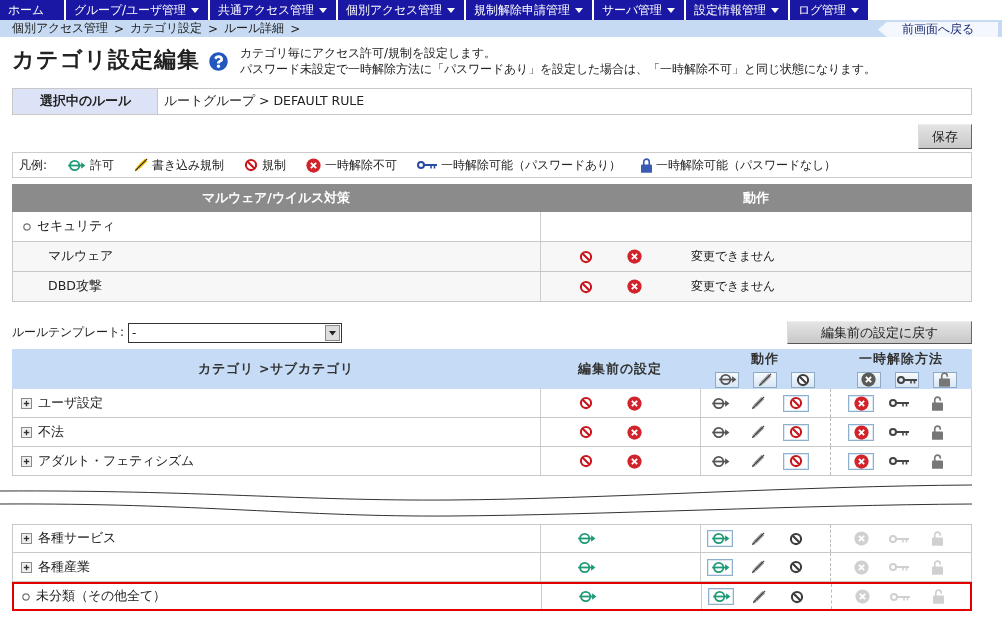 The image size is (1002, 621). I want to click on help-icon, so click(218, 61).